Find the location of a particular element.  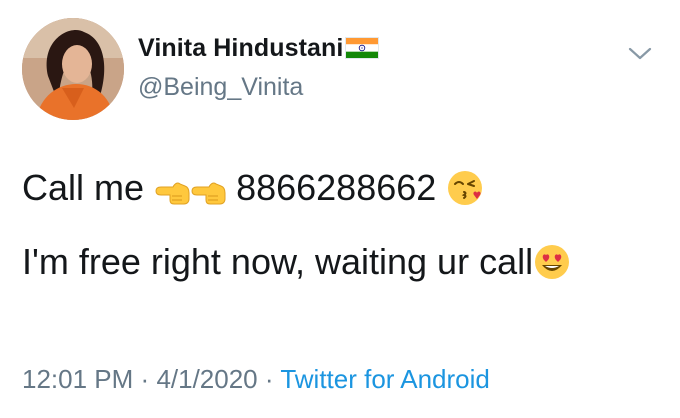

display-name: Vinita Hindustani is located at coordinates (259, 49).